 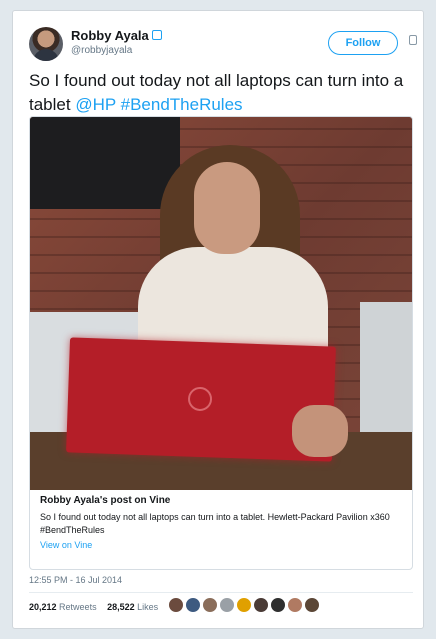 I want to click on divider, so click(x=221, y=592).